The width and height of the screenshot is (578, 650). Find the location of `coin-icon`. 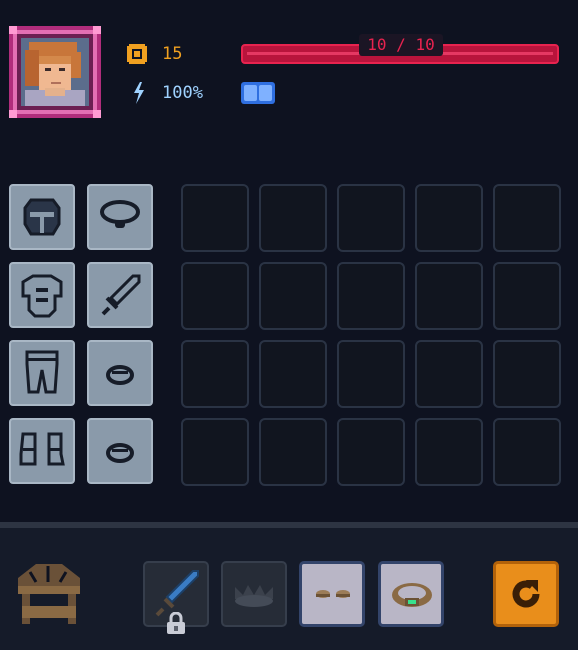

coin-icon is located at coordinates (137, 54).